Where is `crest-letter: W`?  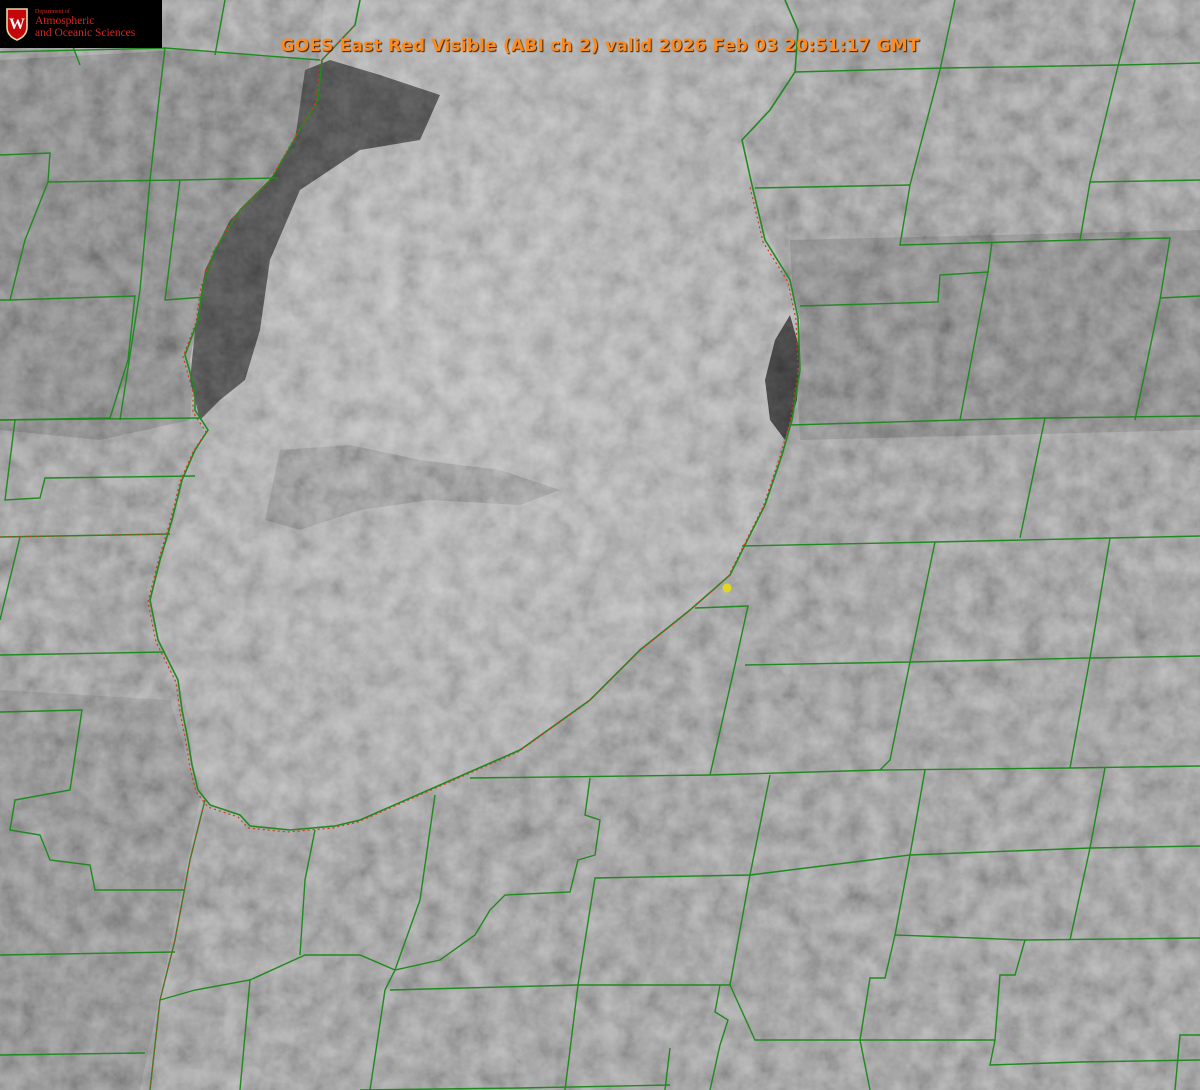
crest-letter: W is located at coordinates (17, 24).